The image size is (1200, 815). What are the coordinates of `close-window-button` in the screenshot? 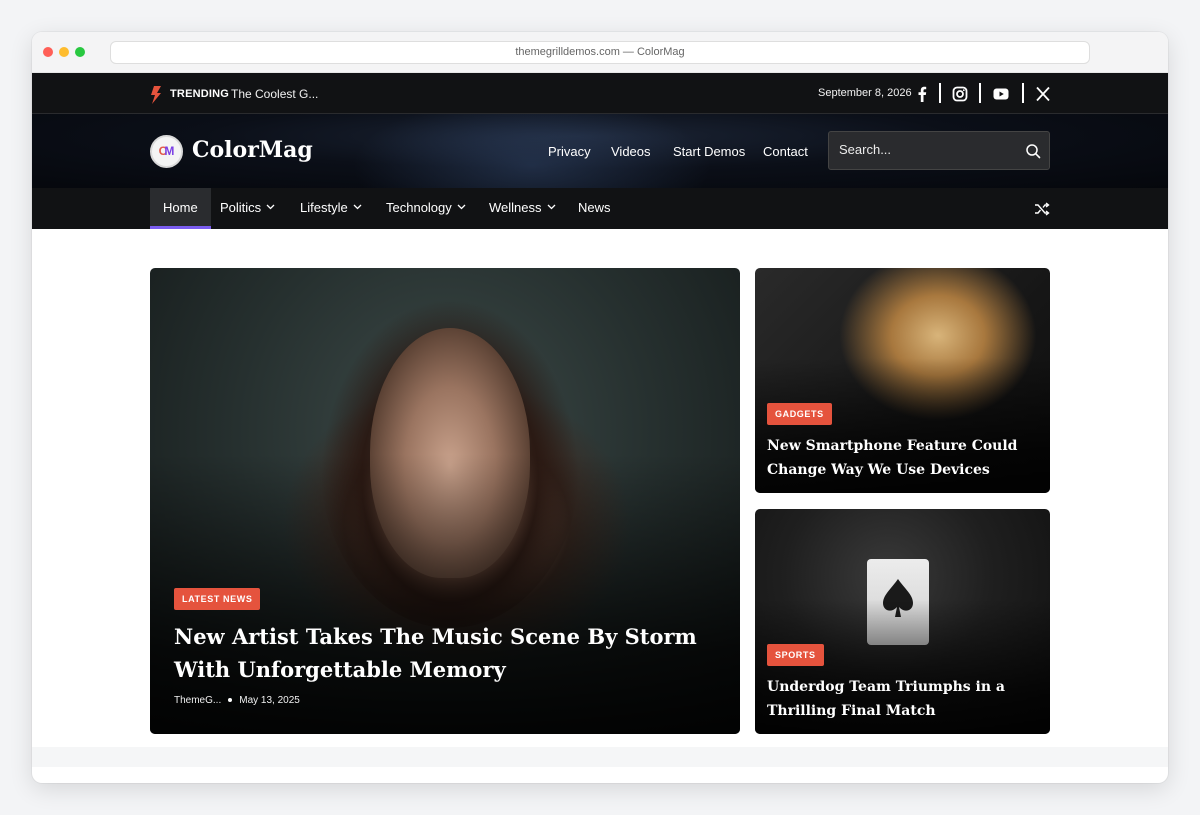 It's located at (48, 52).